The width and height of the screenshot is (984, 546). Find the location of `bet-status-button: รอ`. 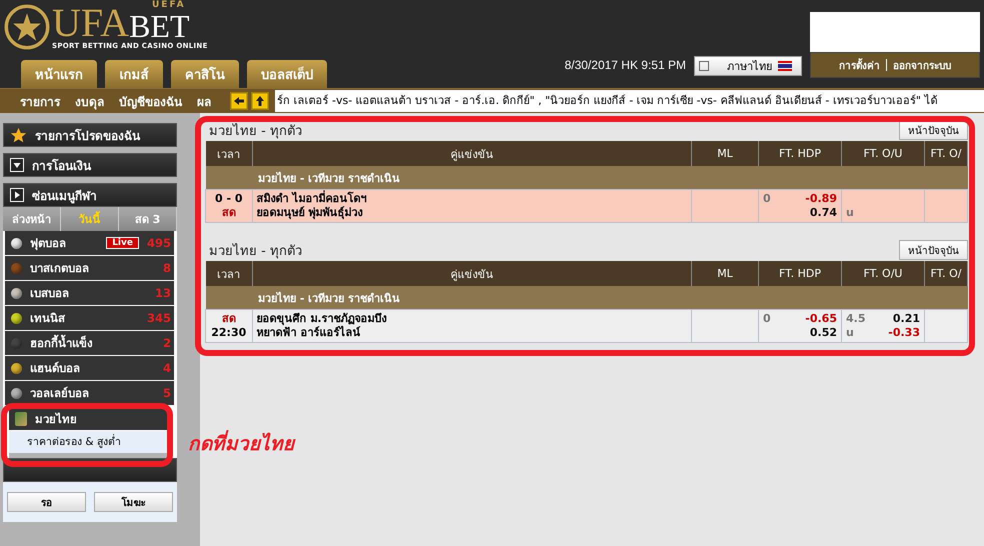

bet-status-button: รอ is located at coordinates (46, 502).